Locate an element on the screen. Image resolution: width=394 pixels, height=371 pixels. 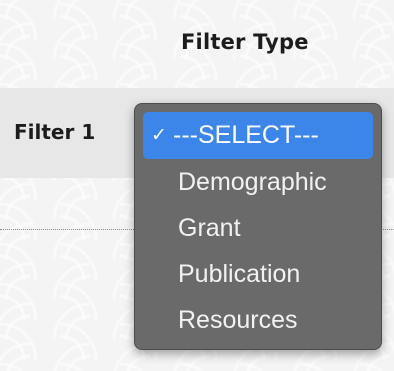
dropdown-option-label: Publication is located at coordinates (239, 274).